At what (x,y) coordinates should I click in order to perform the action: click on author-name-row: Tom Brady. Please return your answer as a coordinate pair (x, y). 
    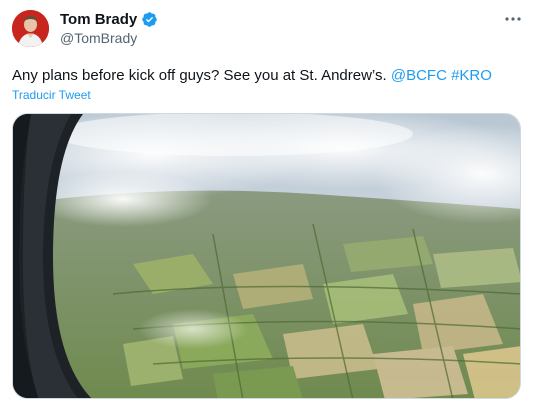
    Looking at the image, I should click on (109, 19).